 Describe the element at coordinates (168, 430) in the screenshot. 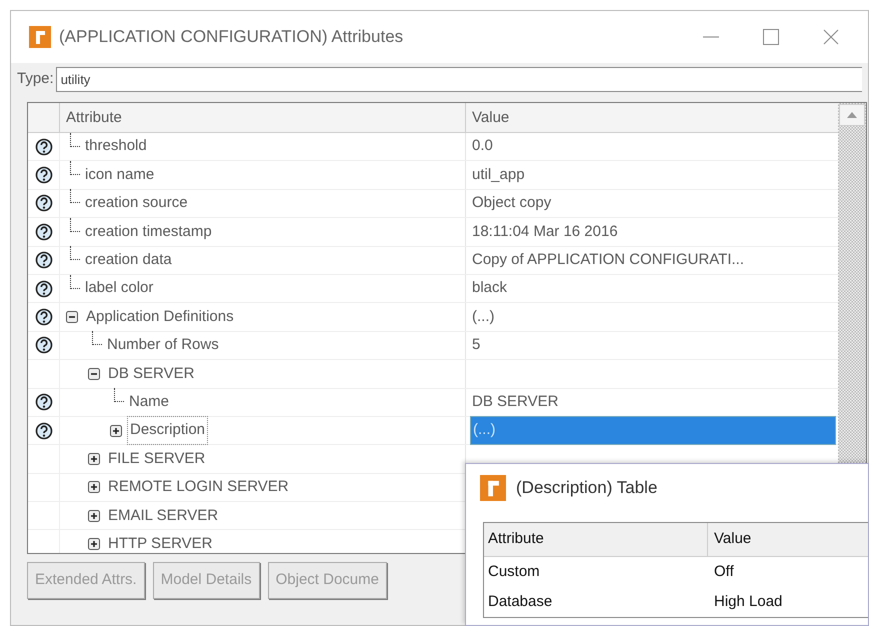

I see `attribute-name: Description` at that location.